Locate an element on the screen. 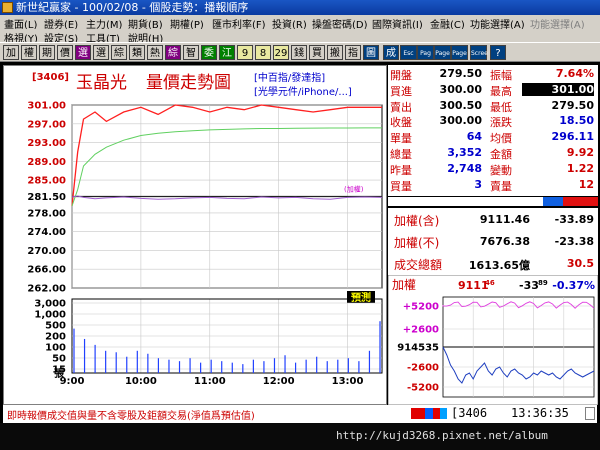  mini-tick-label: -2600 is located at coordinates (423, 368).